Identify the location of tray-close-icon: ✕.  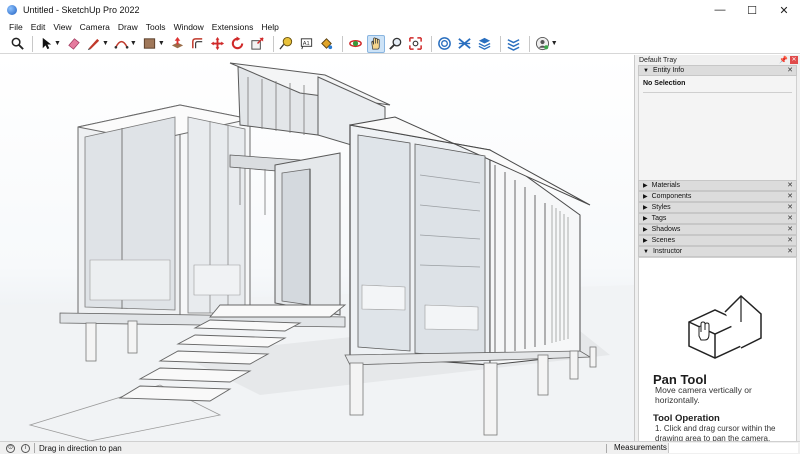
(794, 60).